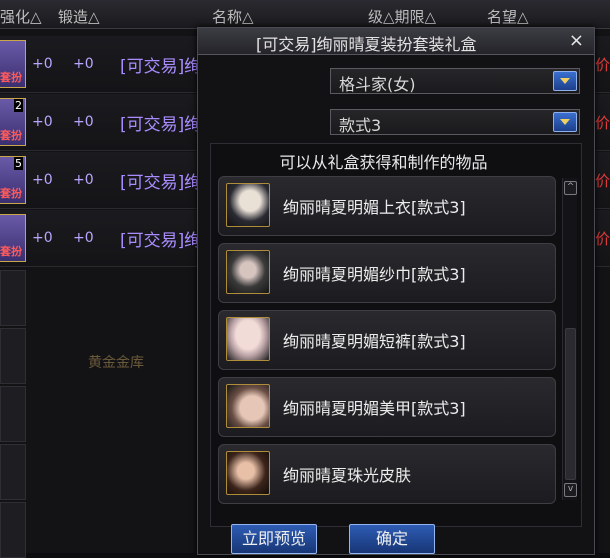  I want to click on close-icon: ×, so click(576, 40).